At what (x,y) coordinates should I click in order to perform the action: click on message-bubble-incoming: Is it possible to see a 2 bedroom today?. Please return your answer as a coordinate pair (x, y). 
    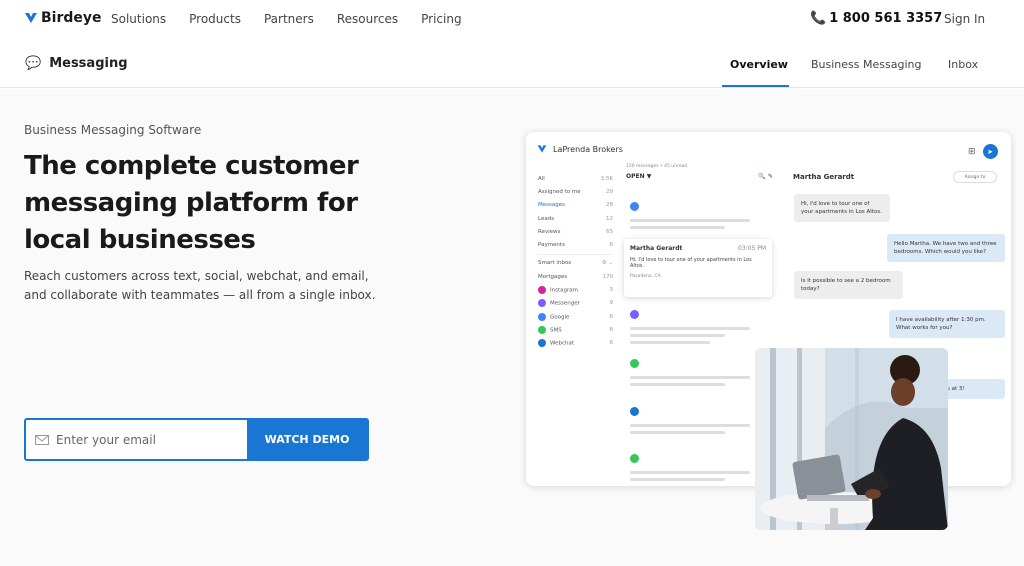
    Looking at the image, I should click on (848, 285).